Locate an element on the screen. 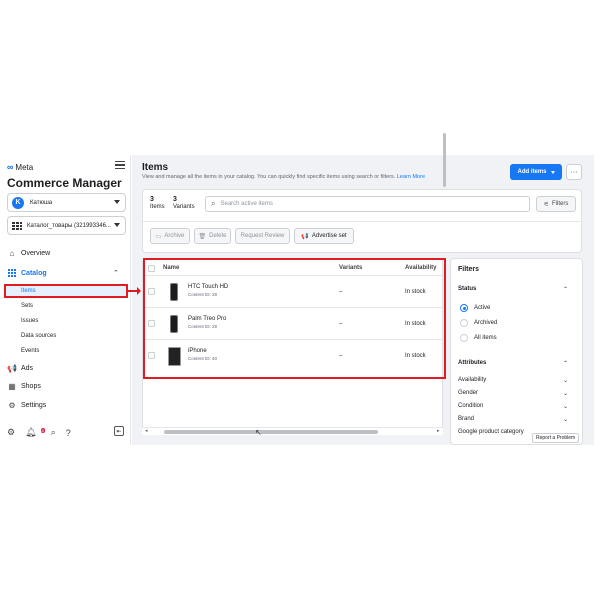 The image size is (600, 600). scroll-right-icon: ▸ is located at coordinates (438, 431).